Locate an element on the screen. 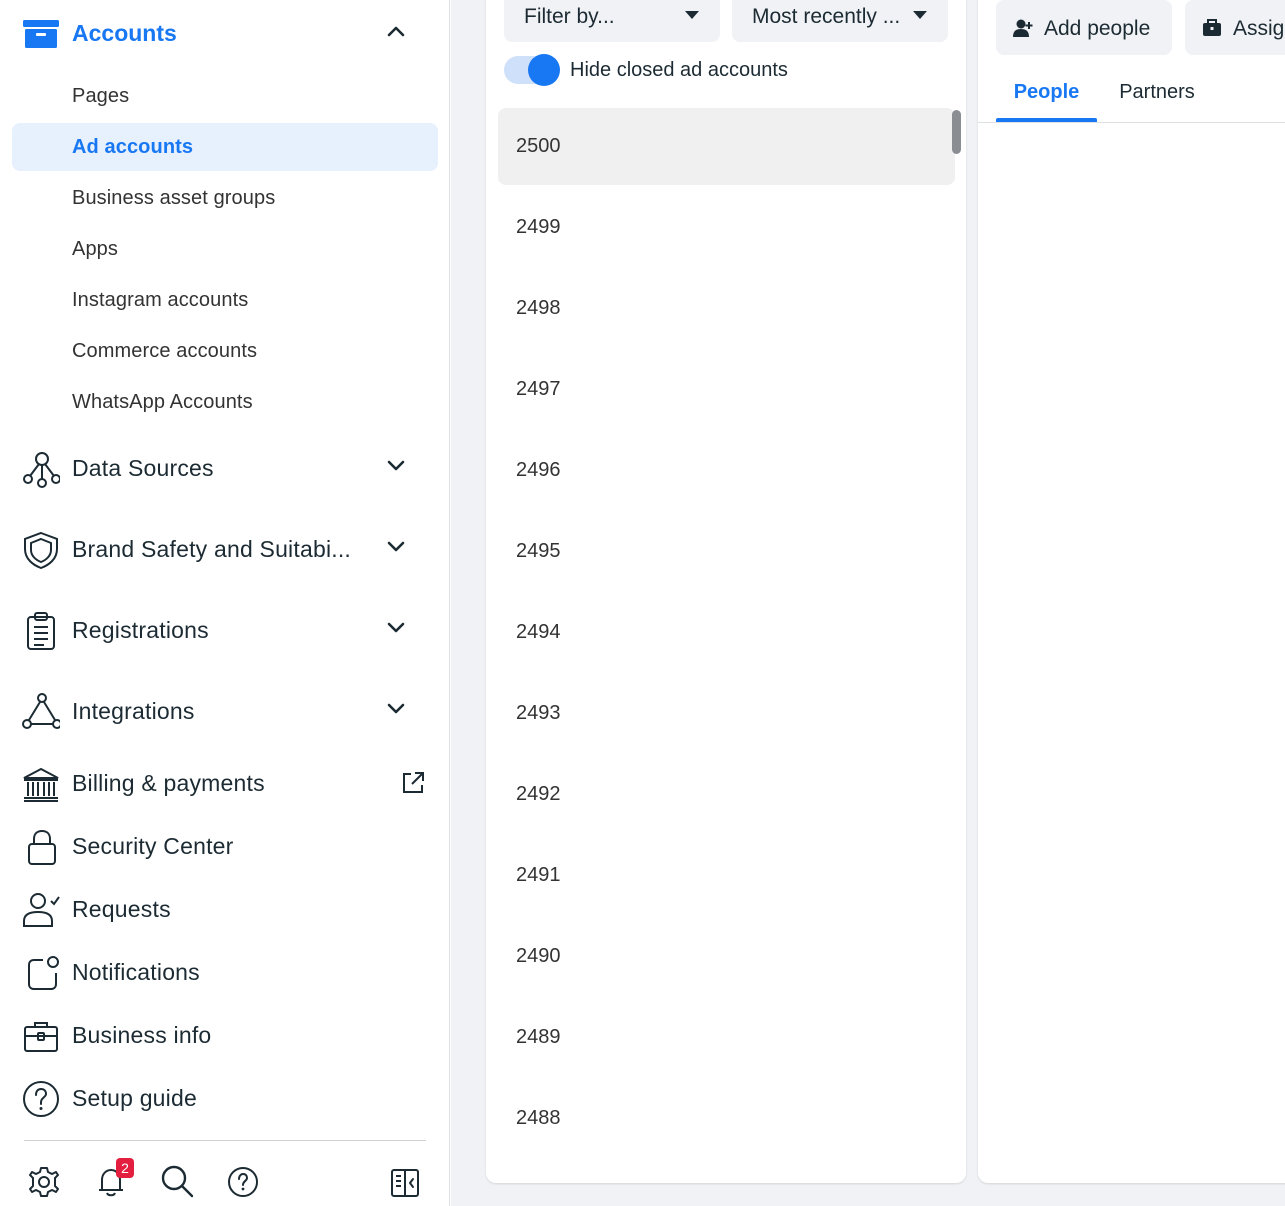 The image size is (1285, 1206). sidebar-item-business-info: Business info is located at coordinates (225, 1035).